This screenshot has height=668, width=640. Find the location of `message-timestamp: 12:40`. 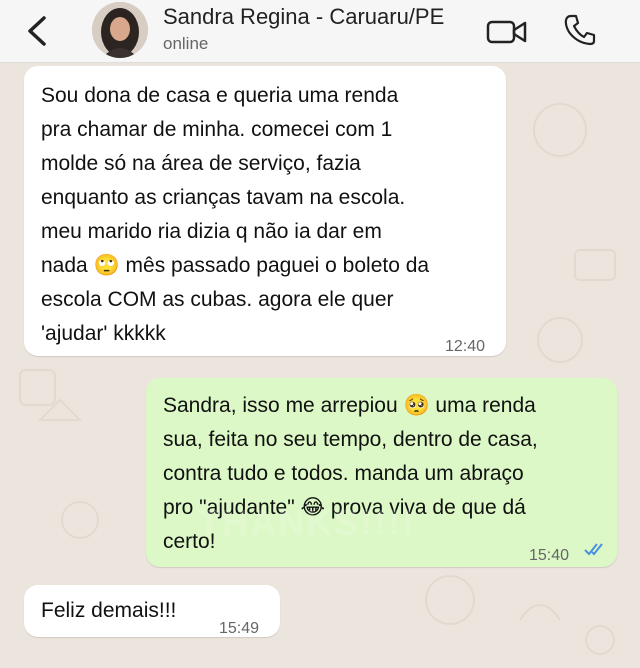

message-timestamp: 12:40 is located at coordinates (465, 346).